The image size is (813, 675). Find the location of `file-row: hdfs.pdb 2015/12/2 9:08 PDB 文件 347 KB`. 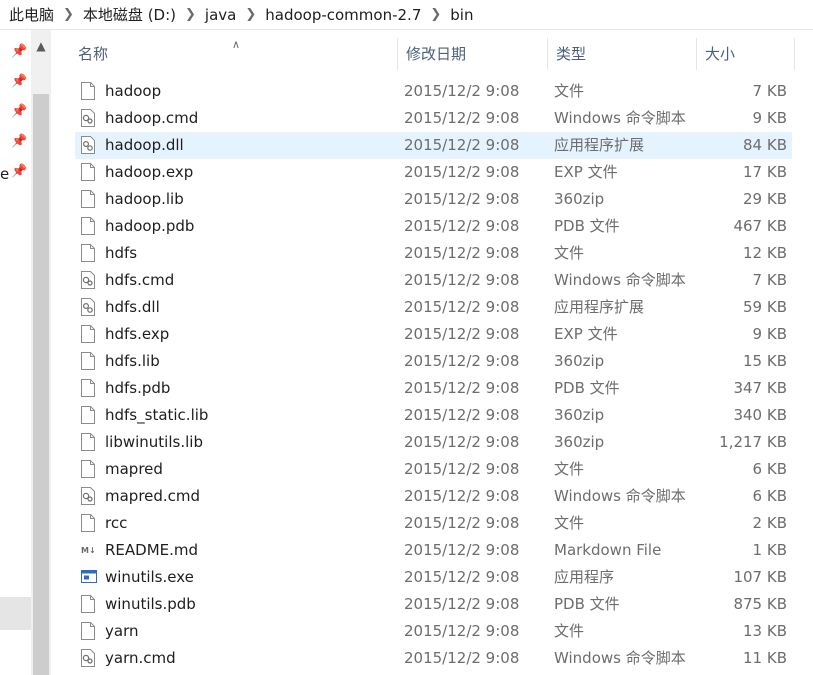

file-row: hdfs.pdb 2015/12/2 9:08 PDB 文件 347 KB is located at coordinates (433, 388).